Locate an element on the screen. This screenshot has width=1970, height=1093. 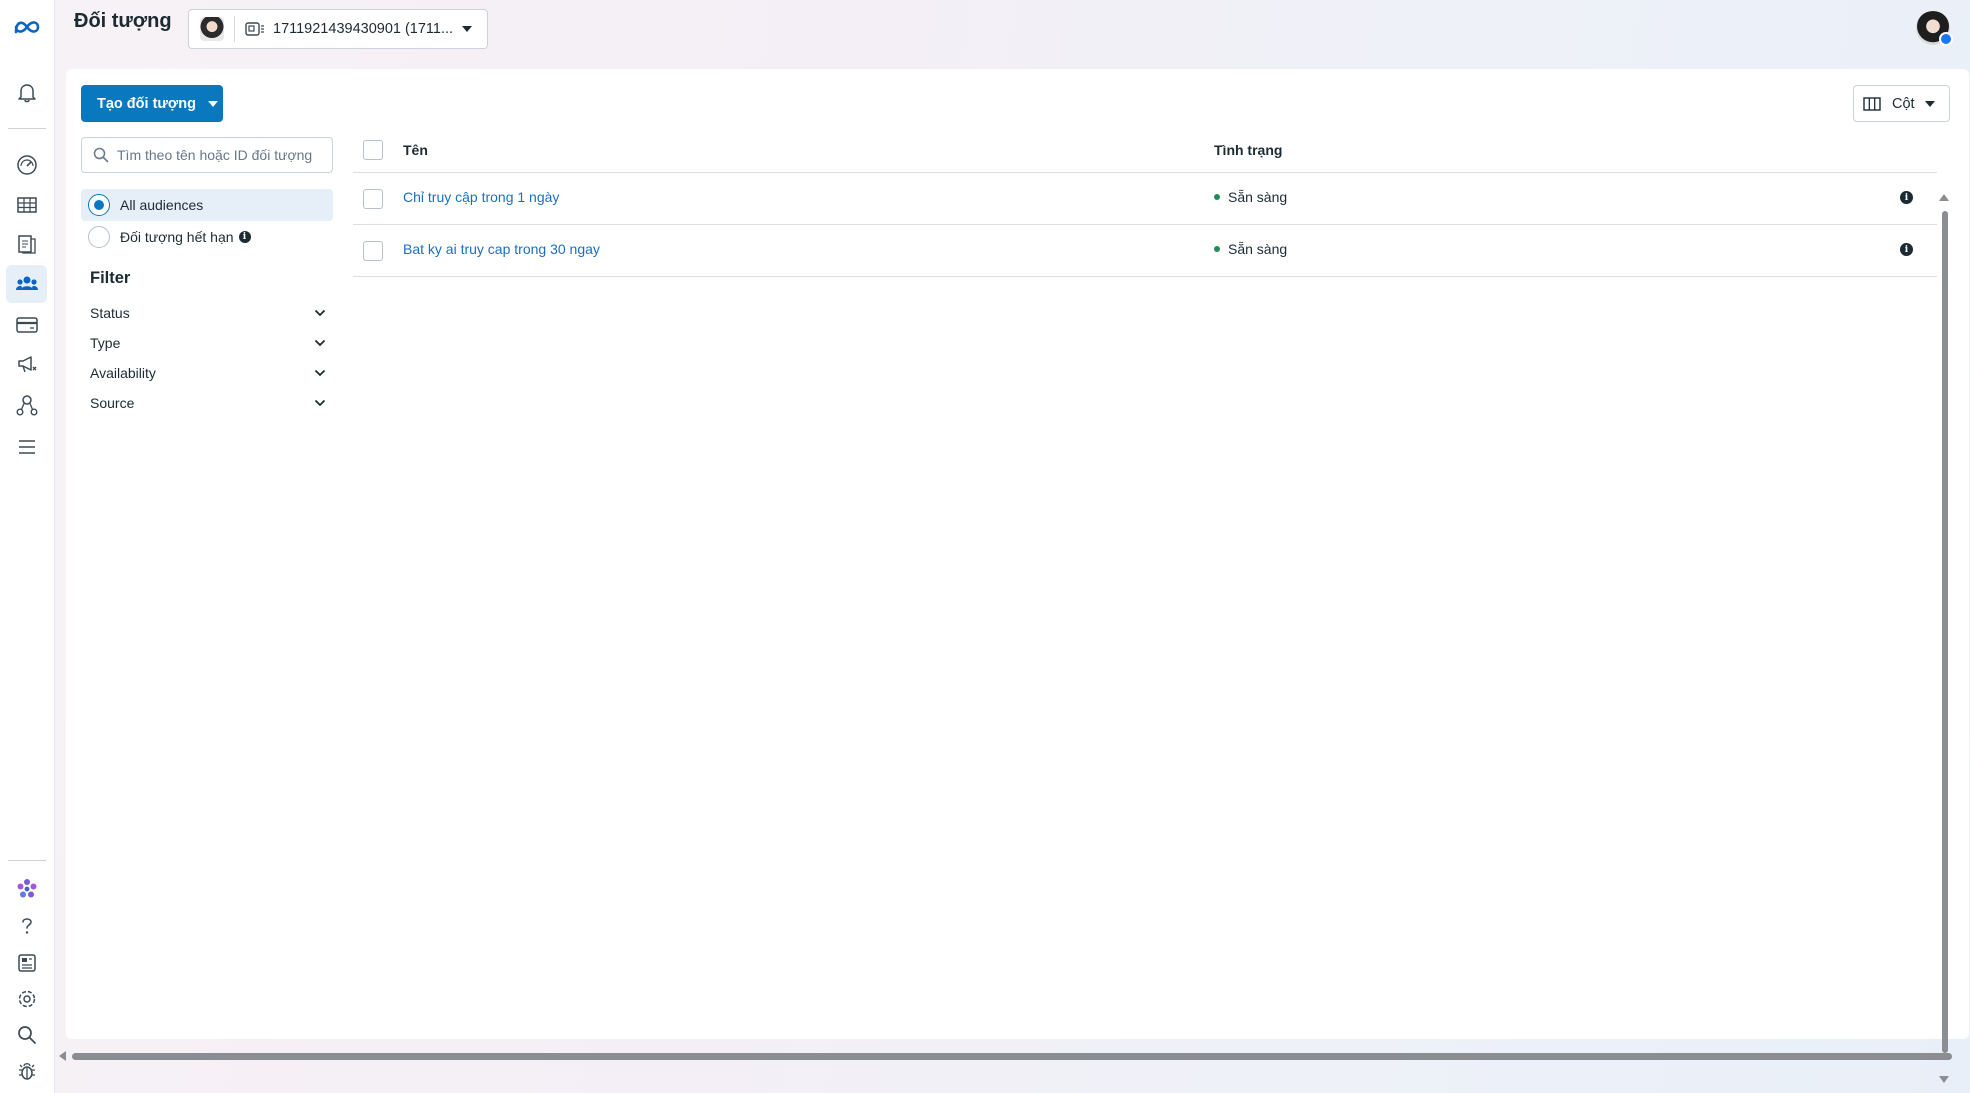
create-audience-label: Tạo đối tượng is located at coordinates (146, 103).